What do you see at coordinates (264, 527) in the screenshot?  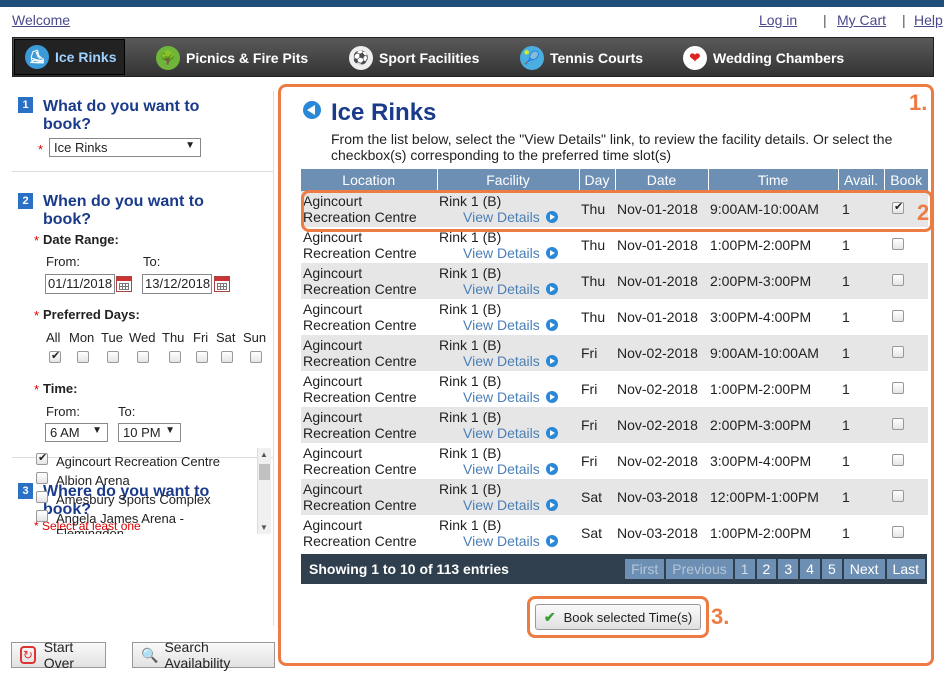 I see `scroll-down-icon: ▼` at bounding box center [264, 527].